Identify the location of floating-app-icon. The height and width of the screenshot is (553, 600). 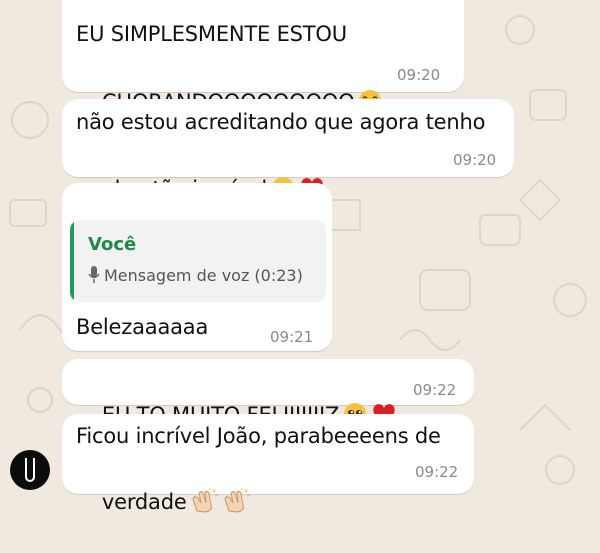
(30, 470).